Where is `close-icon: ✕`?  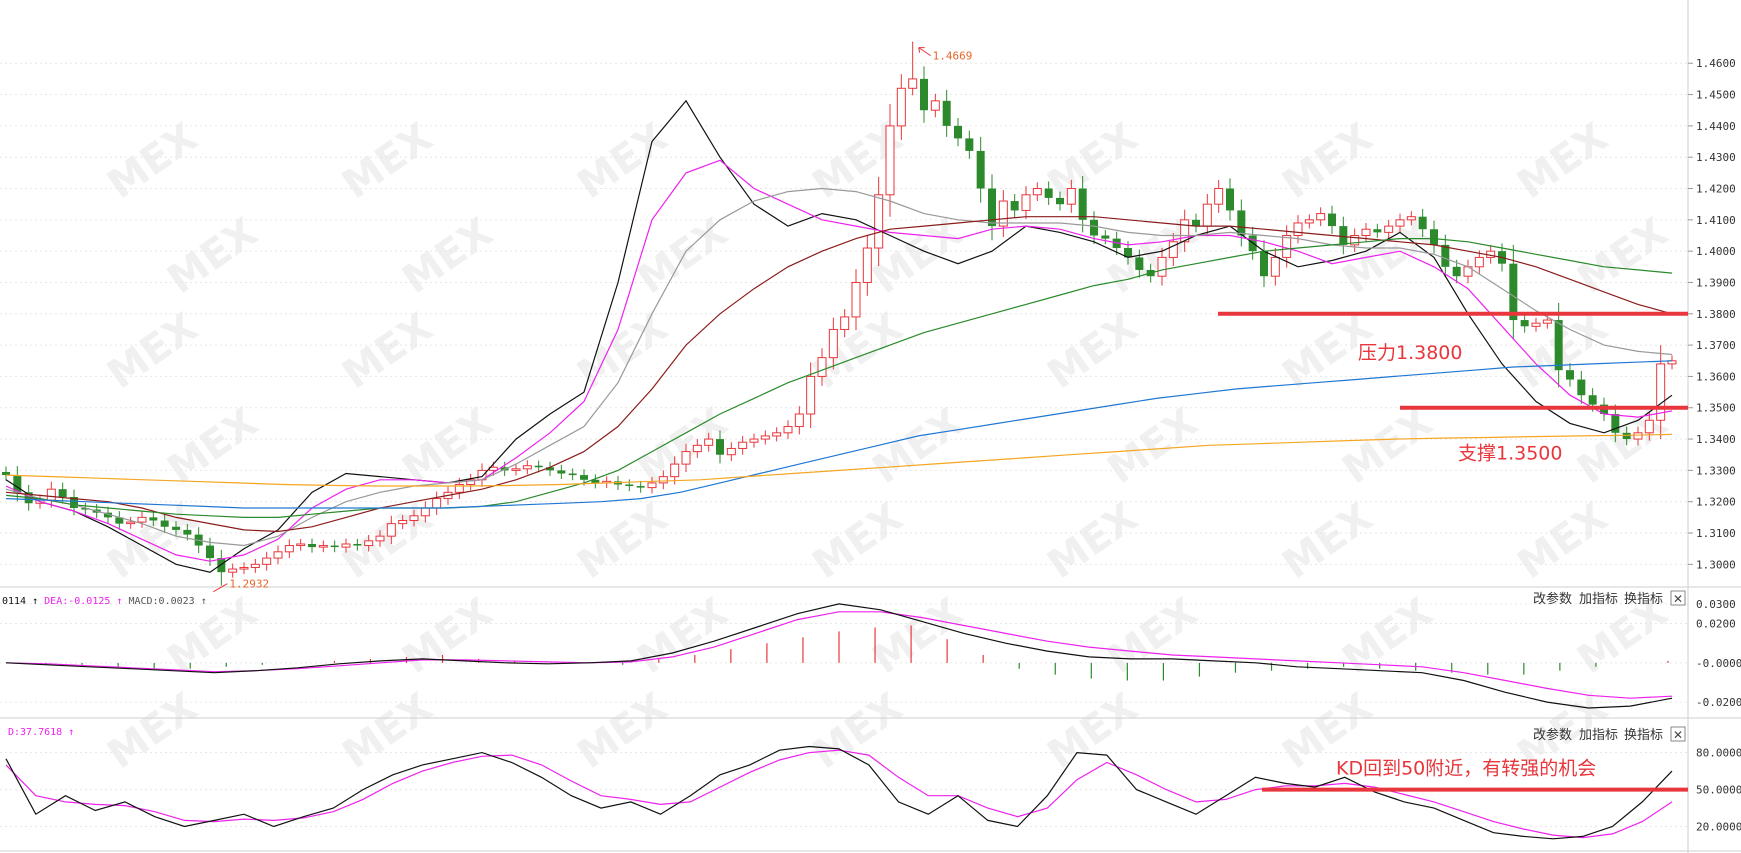 close-icon: ✕ is located at coordinates (1678, 735).